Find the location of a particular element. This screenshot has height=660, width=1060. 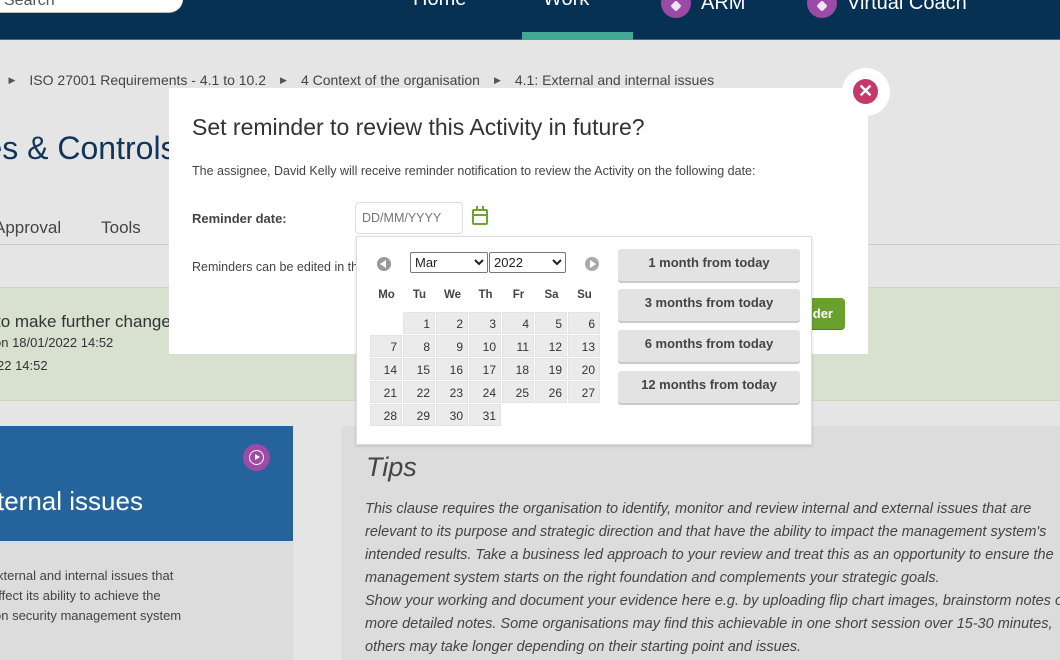

breadcrumb-item: 4 Context of the organisation is located at coordinates (390, 80).